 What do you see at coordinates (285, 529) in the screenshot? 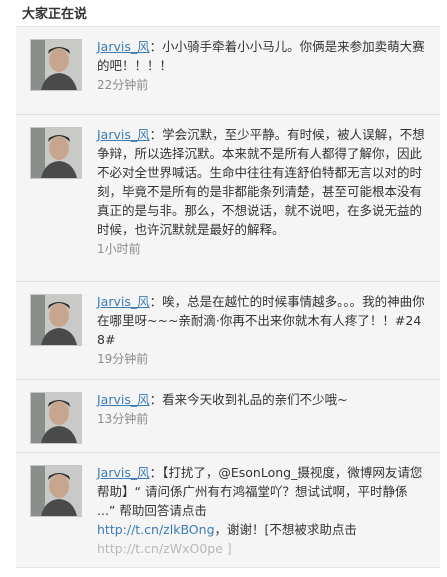
I see `post-text-continued: ，谢谢！[不想被求助点击` at bounding box center [285, 529].